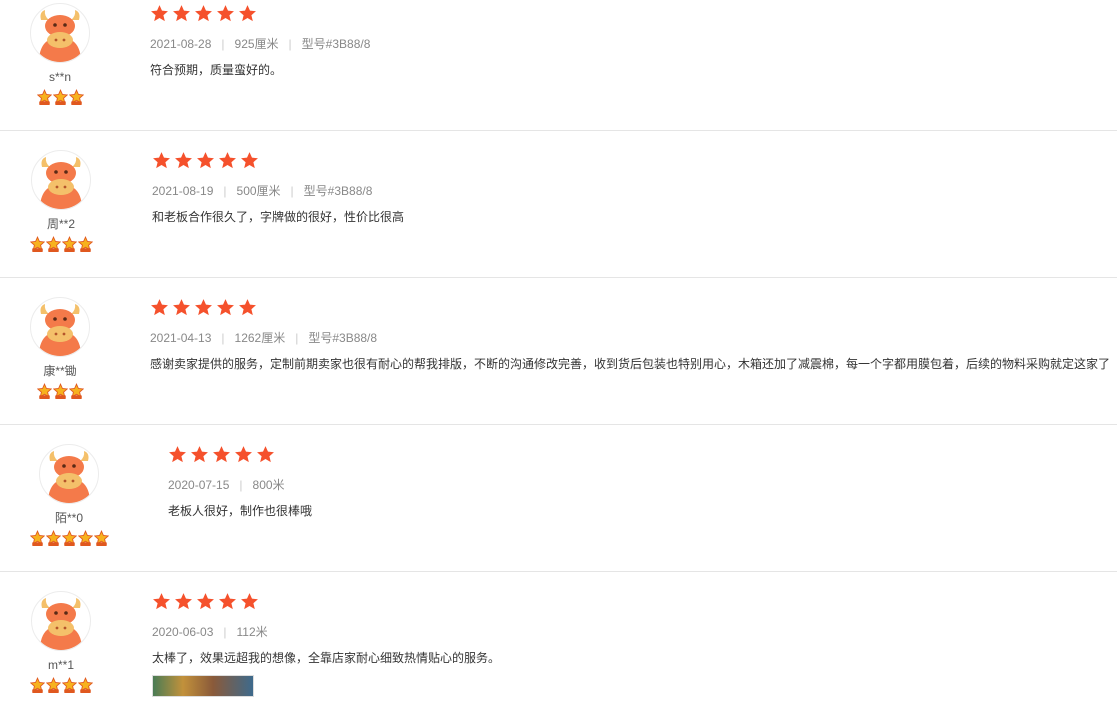 Image resolution: width=1117 pixels, height=718 pixels. Describe the element at coordinates (256, 44) in the screenshot. I see `review-size: 925厘米` at that location.